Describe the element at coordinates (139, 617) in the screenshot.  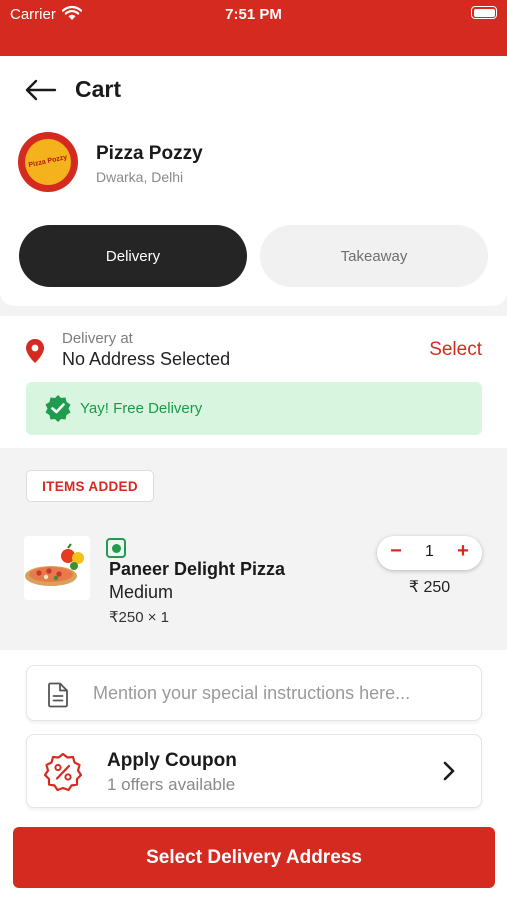
I see `item-unit-calc: ₹250 × 1` at that location.